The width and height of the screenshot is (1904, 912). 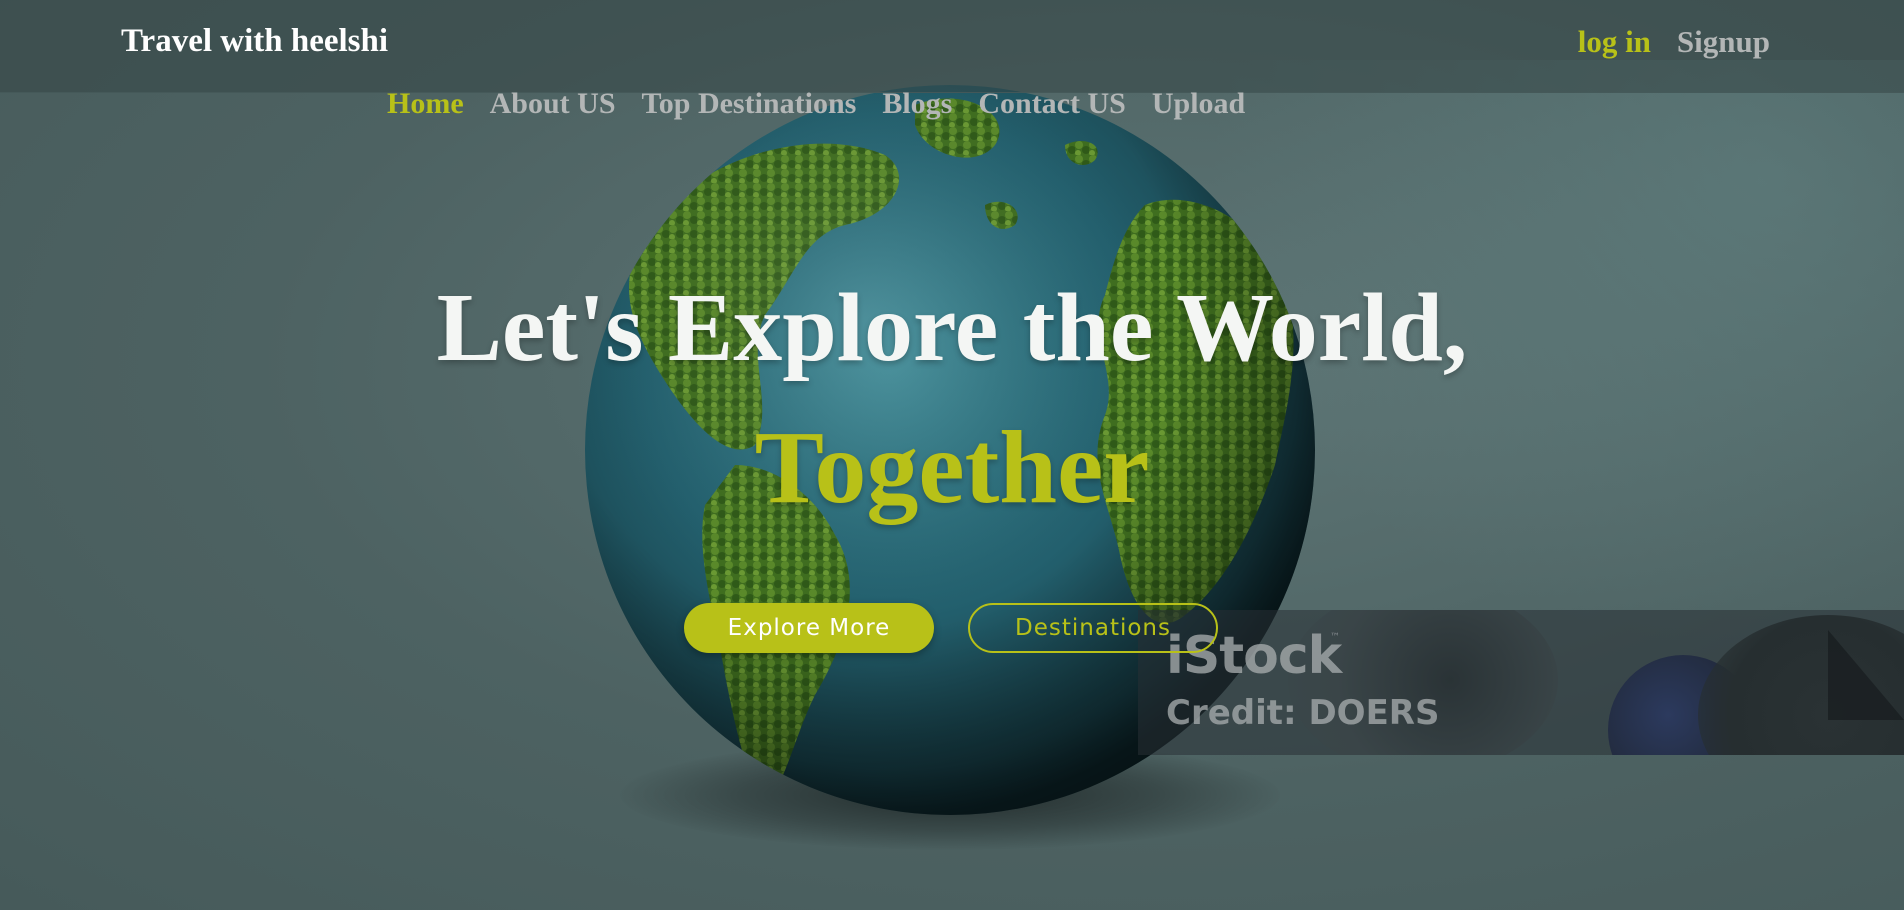 What do you see at coordinates (1663, 42) in the screenshot?
I see `auth-links: log in Signup` at bounding box center [1663, 42].